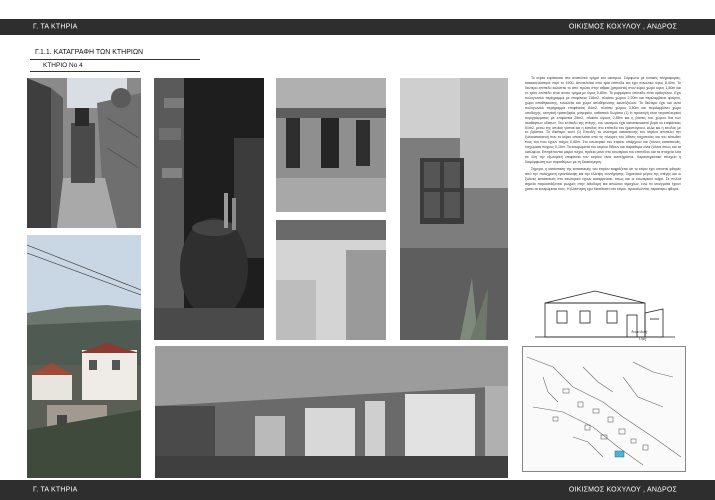 The image size is (715, 500). I want to click on location-map, so click(604, 409).